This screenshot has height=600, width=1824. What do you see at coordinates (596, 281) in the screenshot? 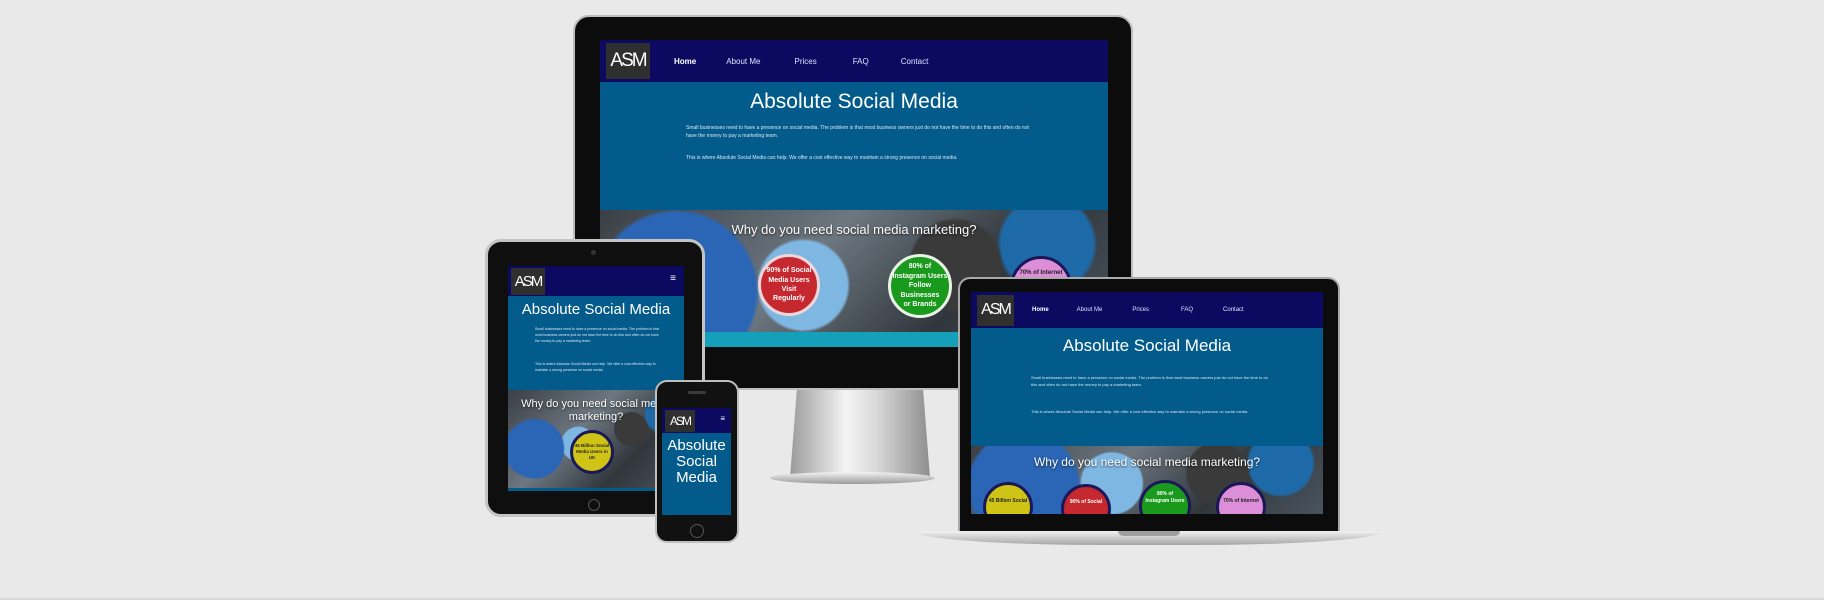
I see `tablet-navbar: ASM ≡` at bounding box center [596, 281].